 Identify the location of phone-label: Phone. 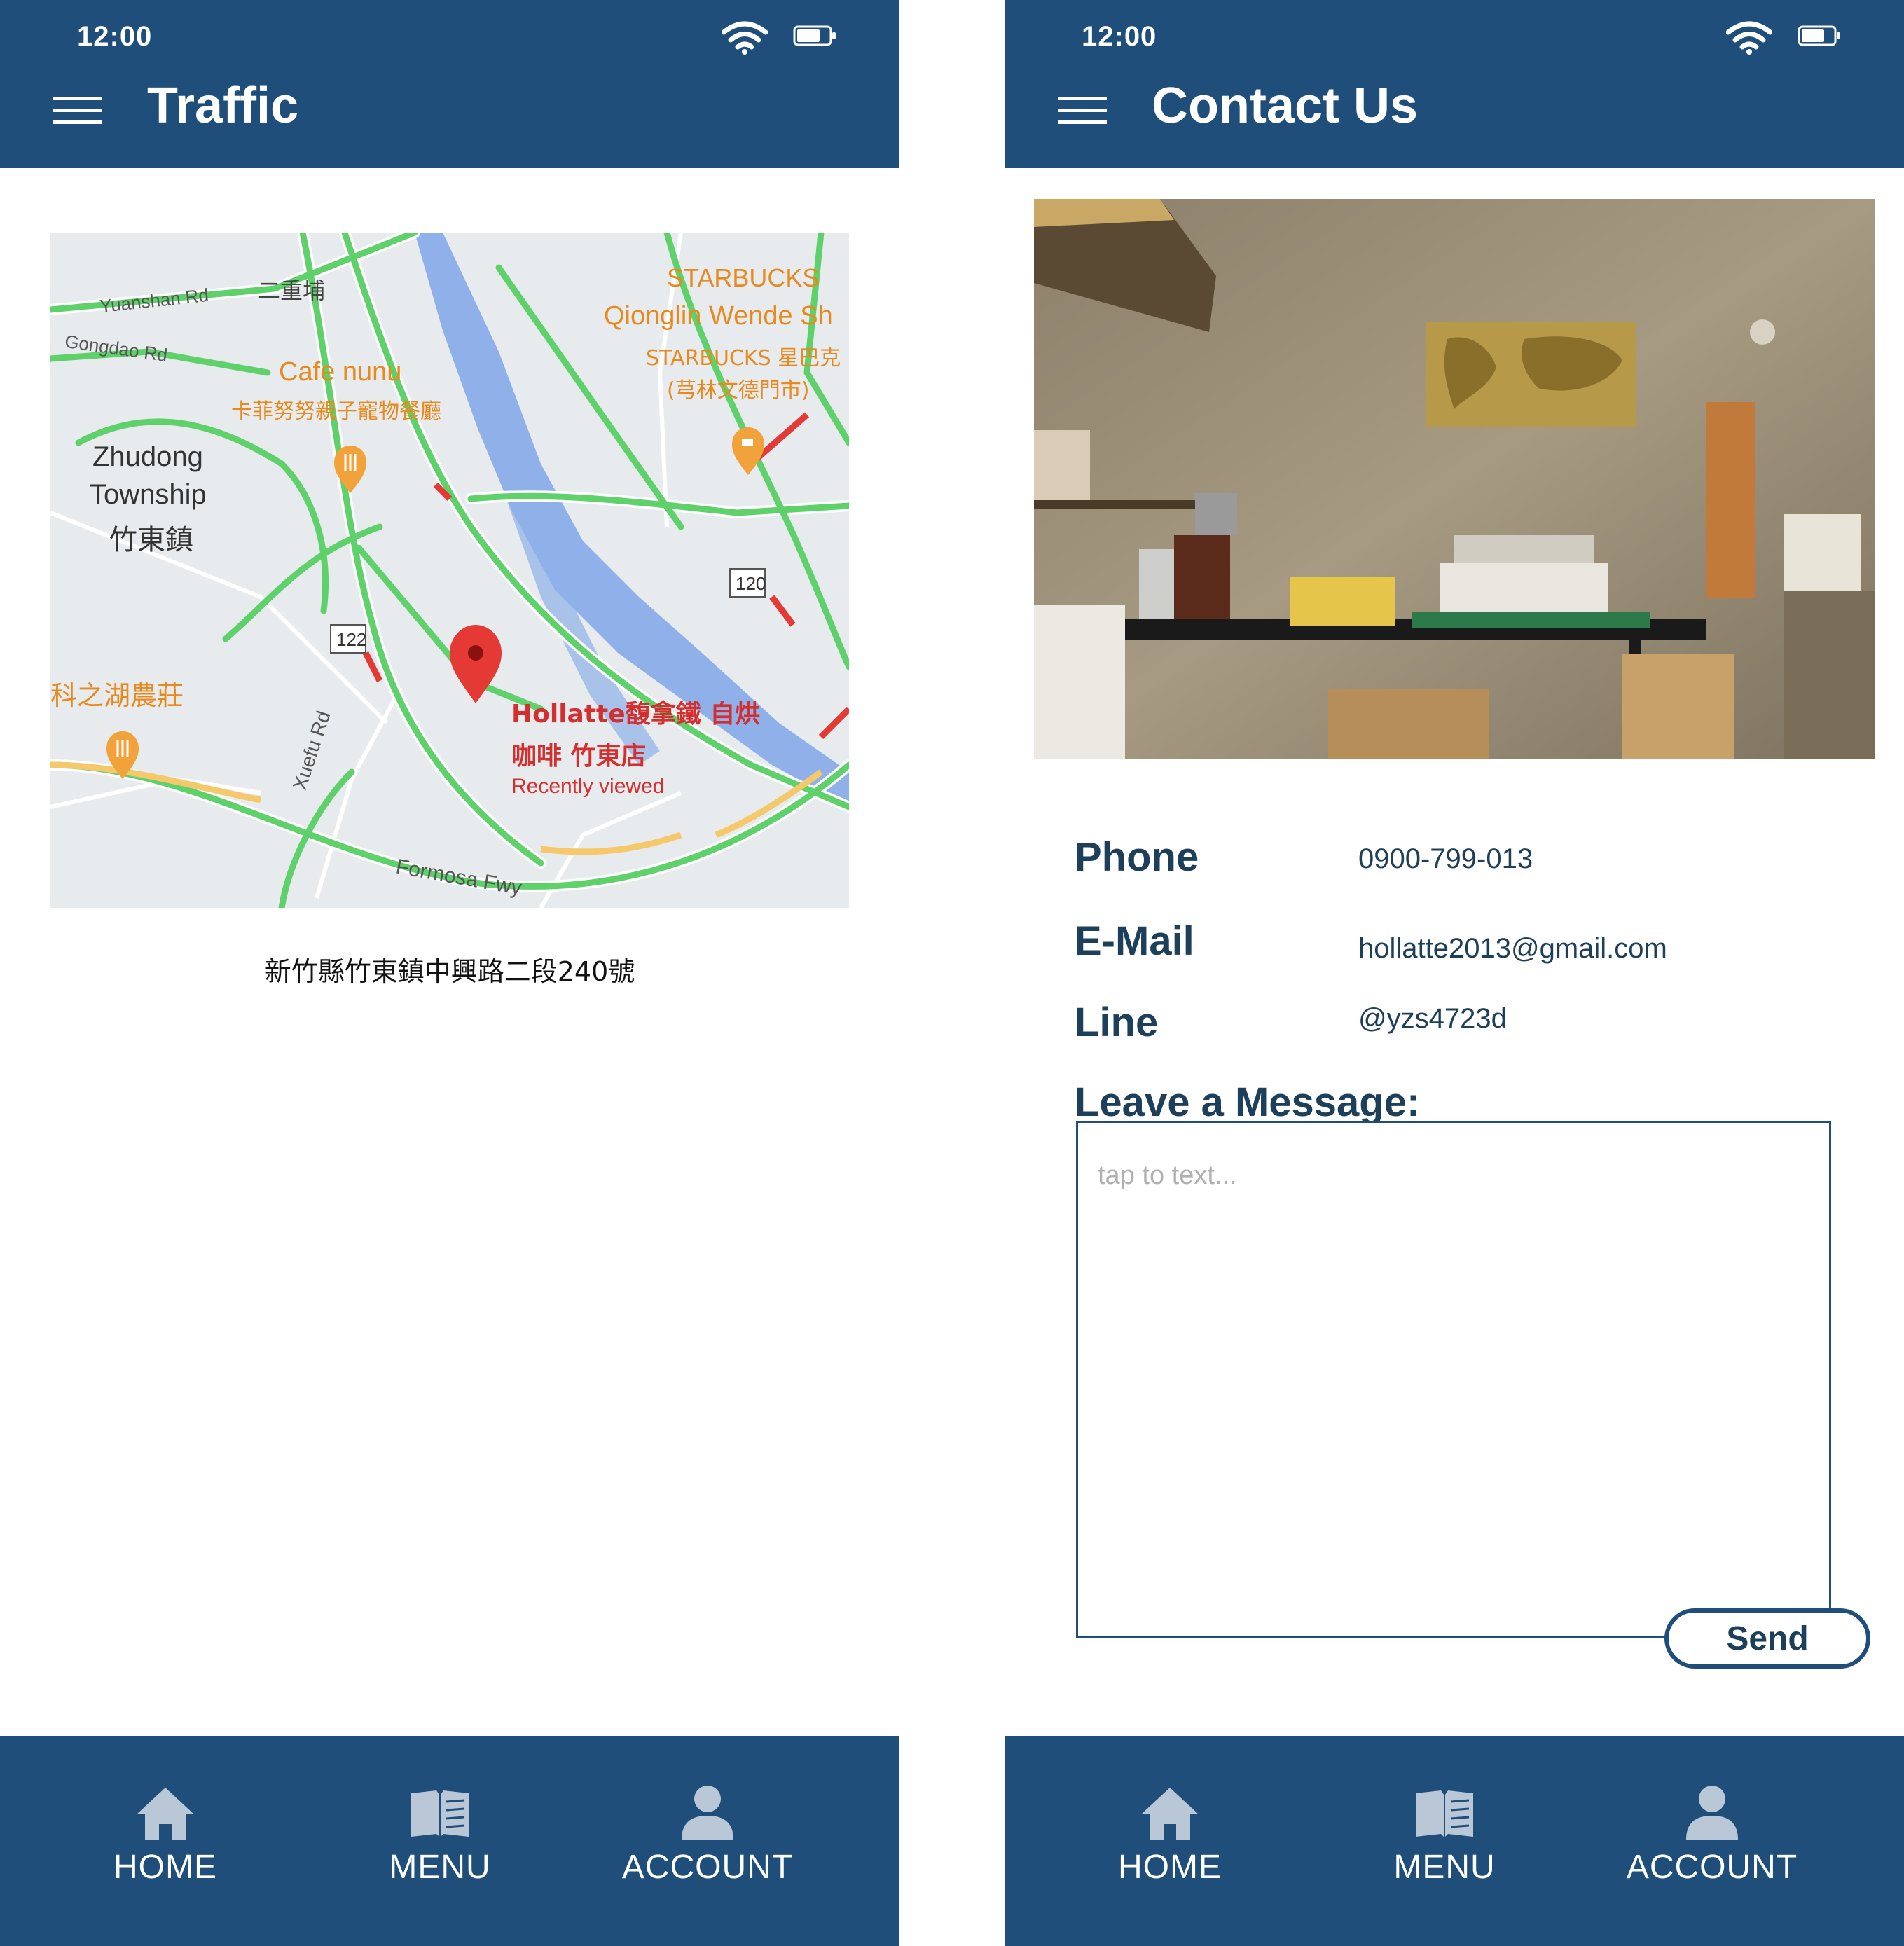
(1137, 857).